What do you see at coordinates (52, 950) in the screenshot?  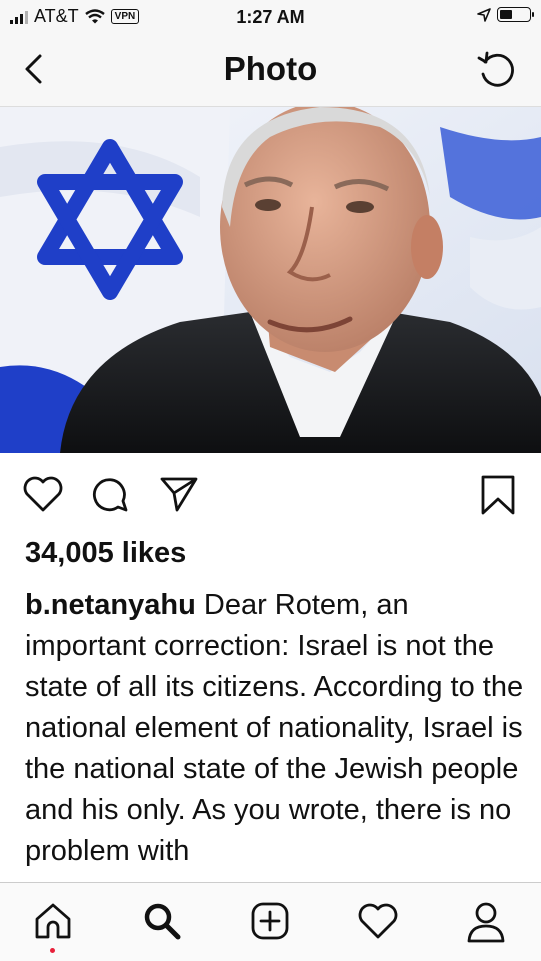 I see `notification-dot` at bounding box center [52, 950].